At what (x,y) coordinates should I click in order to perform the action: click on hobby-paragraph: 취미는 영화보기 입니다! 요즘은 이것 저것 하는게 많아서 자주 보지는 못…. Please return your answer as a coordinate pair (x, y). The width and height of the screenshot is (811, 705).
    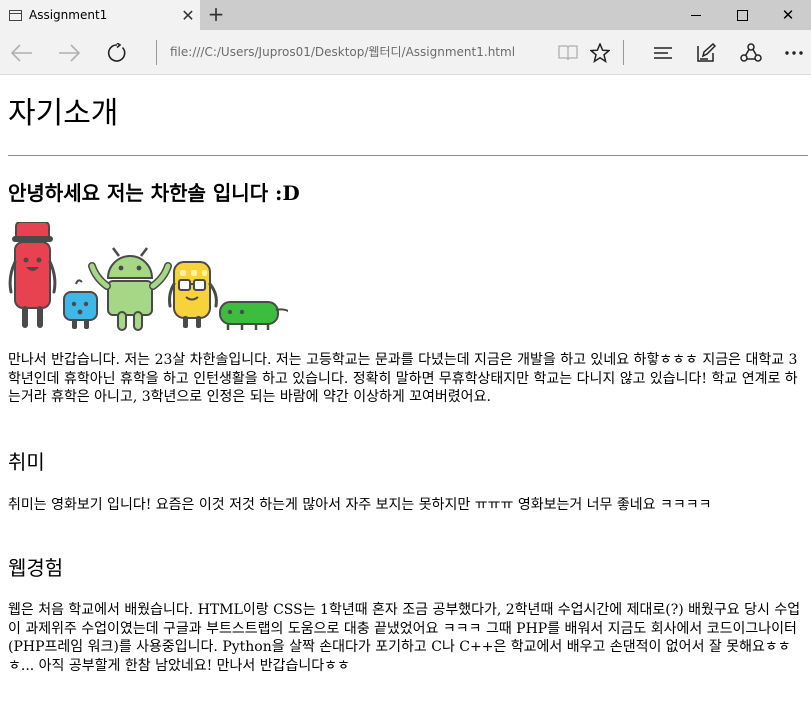
    Looking at the image, I should click on (360, 505).